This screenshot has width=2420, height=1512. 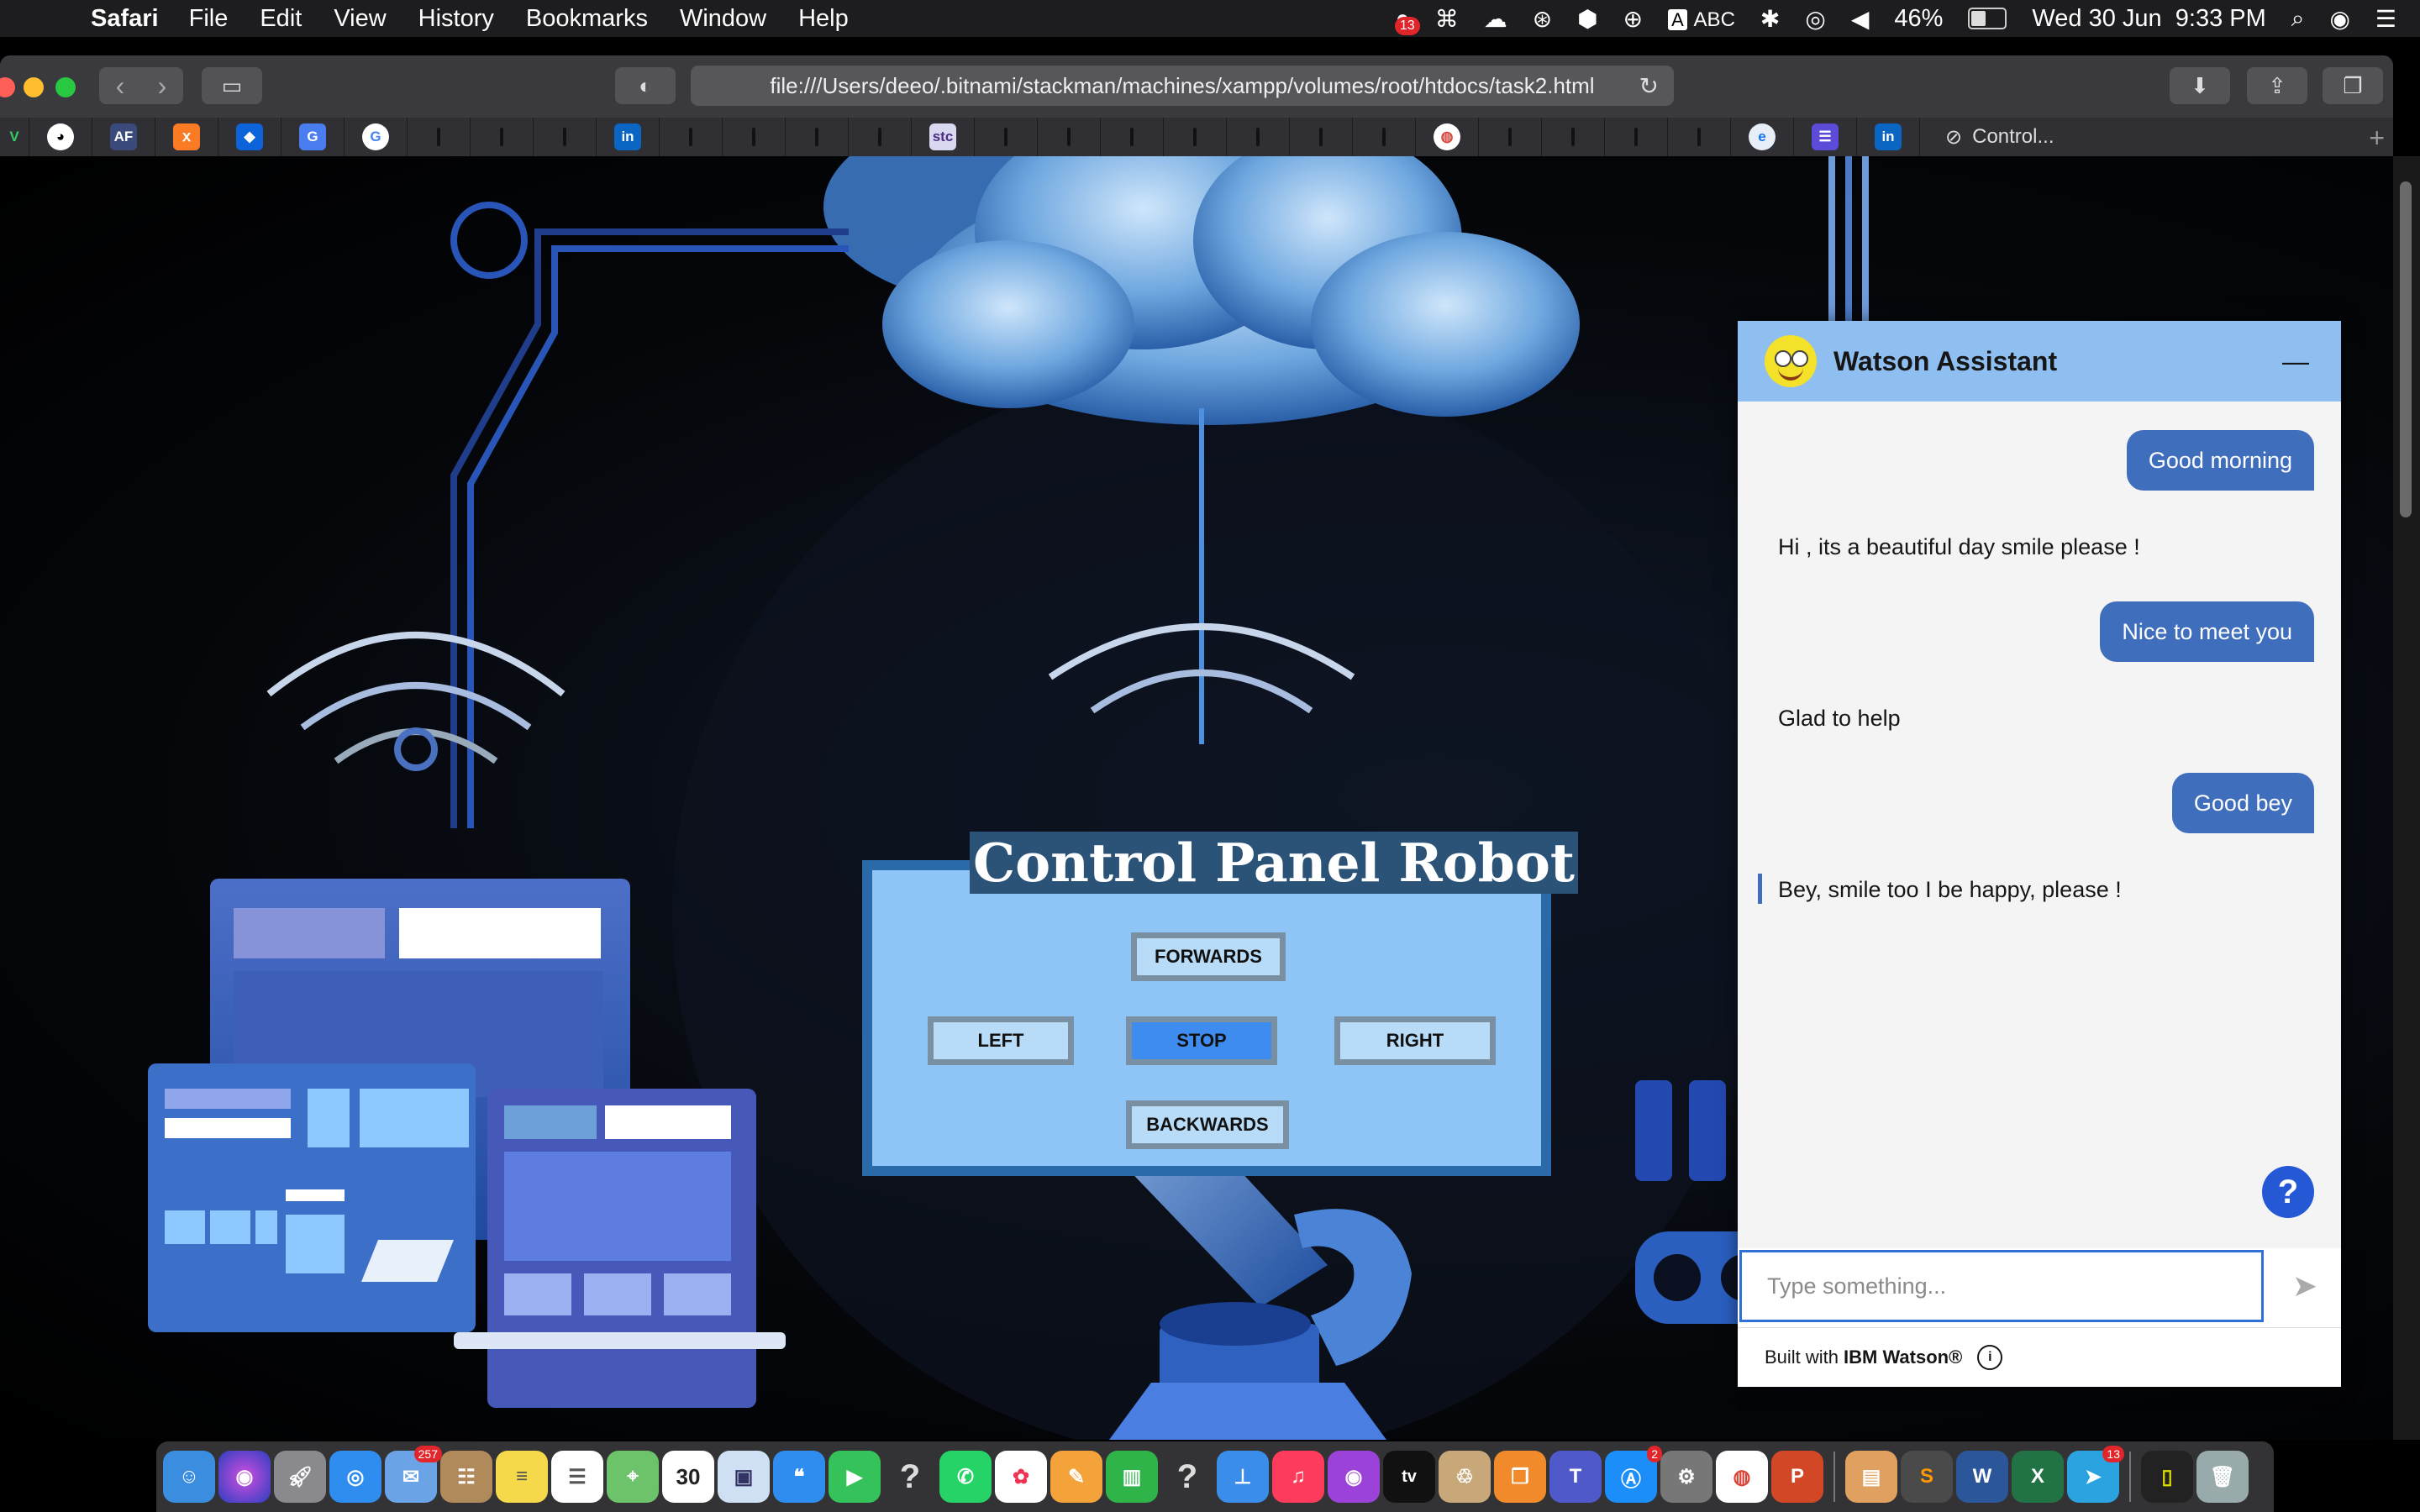 I want to click on favorite-list: ☰, so click(x=1825, y=137).